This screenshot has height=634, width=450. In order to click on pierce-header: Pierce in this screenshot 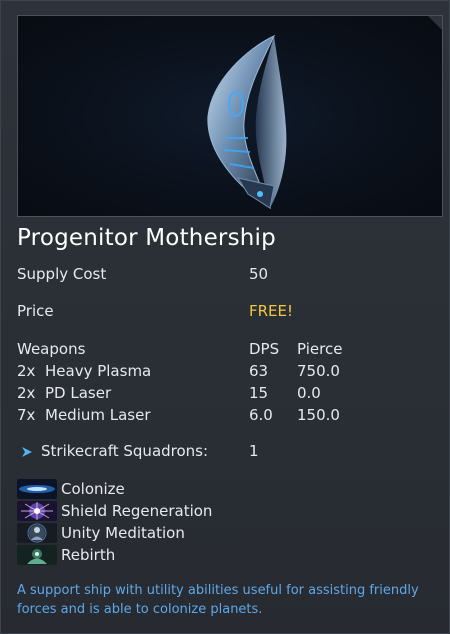, I will do `click(320, 349)`.